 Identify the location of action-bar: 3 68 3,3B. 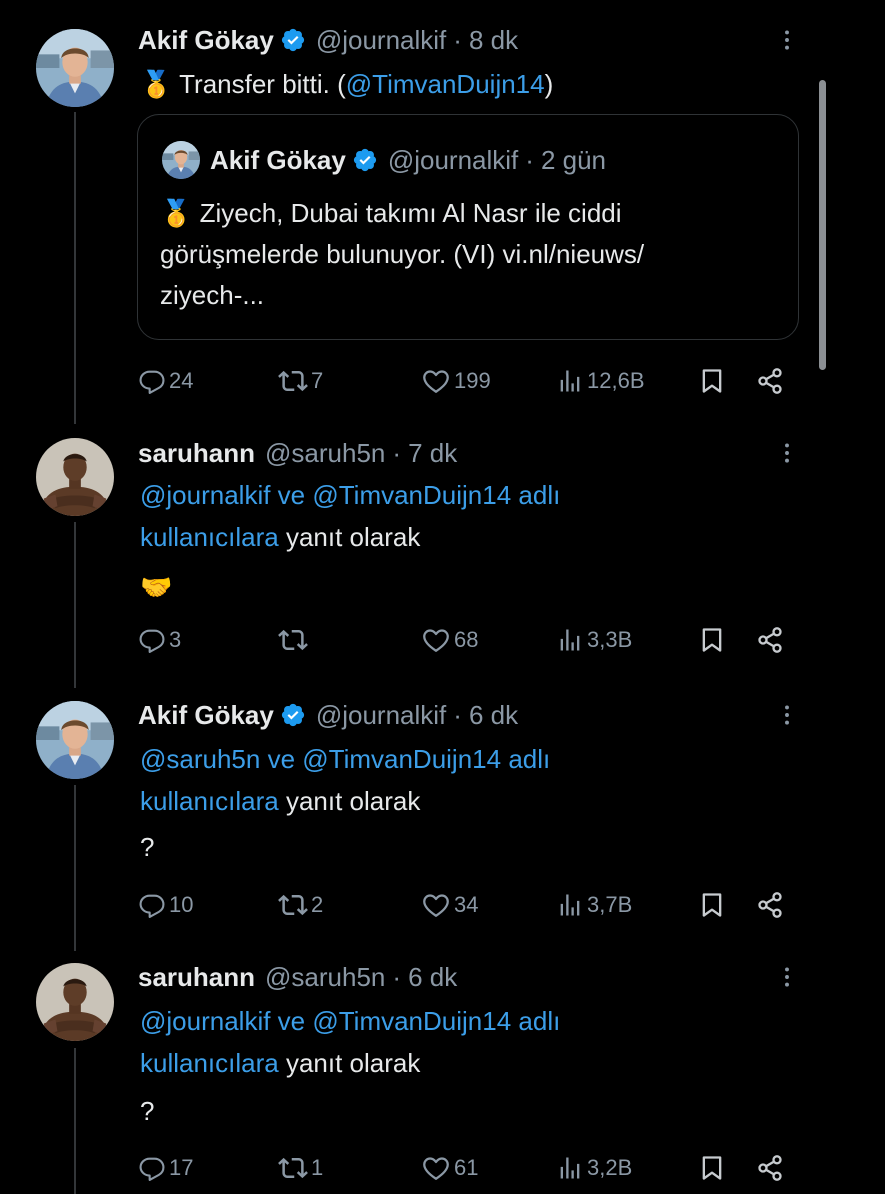
(468, 640).